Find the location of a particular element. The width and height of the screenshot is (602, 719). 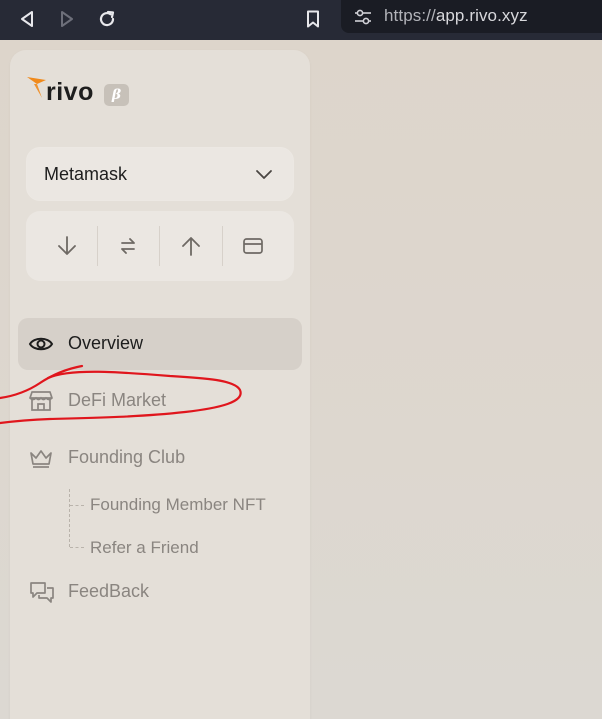

reload-icon is located at coordinates (107, 19).